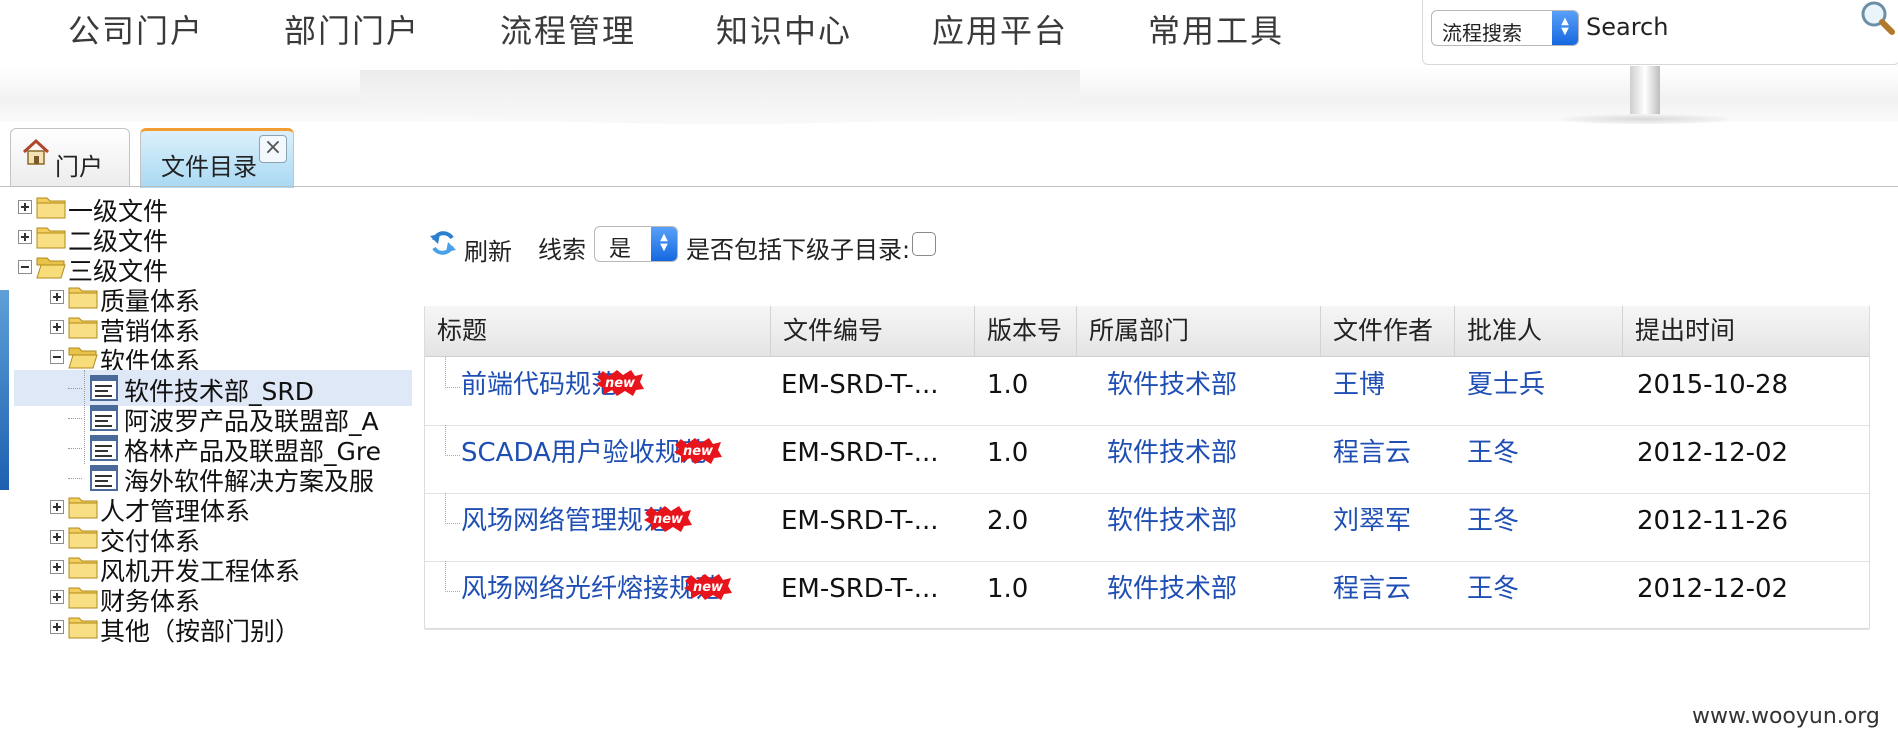 The width and height of the screenshot is (1898, 746). What do you see at coordinates (1713, 521) in the screenshot?
I see `cell-date: 2012-11-26` at bounding box center [1713, 521].